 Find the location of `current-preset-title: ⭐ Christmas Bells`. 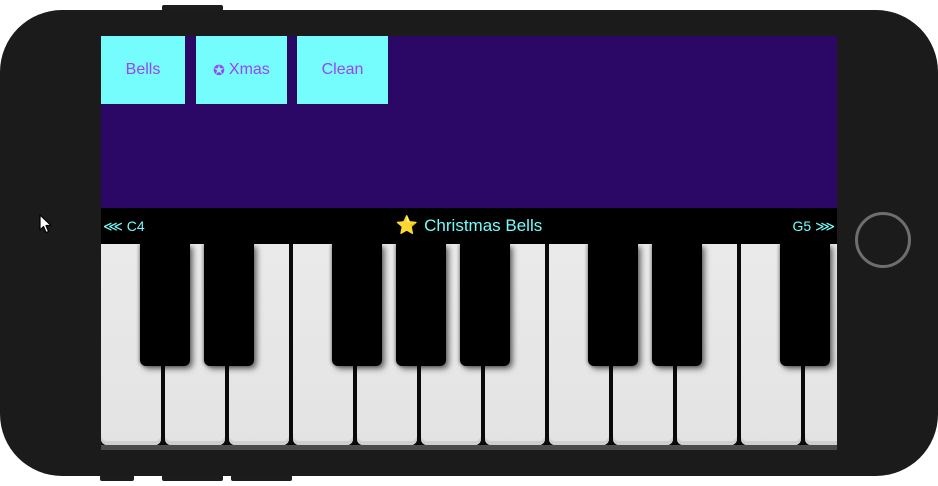

current-preset-title: ⭐ Christmas Bells is located at coordinates (469, 225).